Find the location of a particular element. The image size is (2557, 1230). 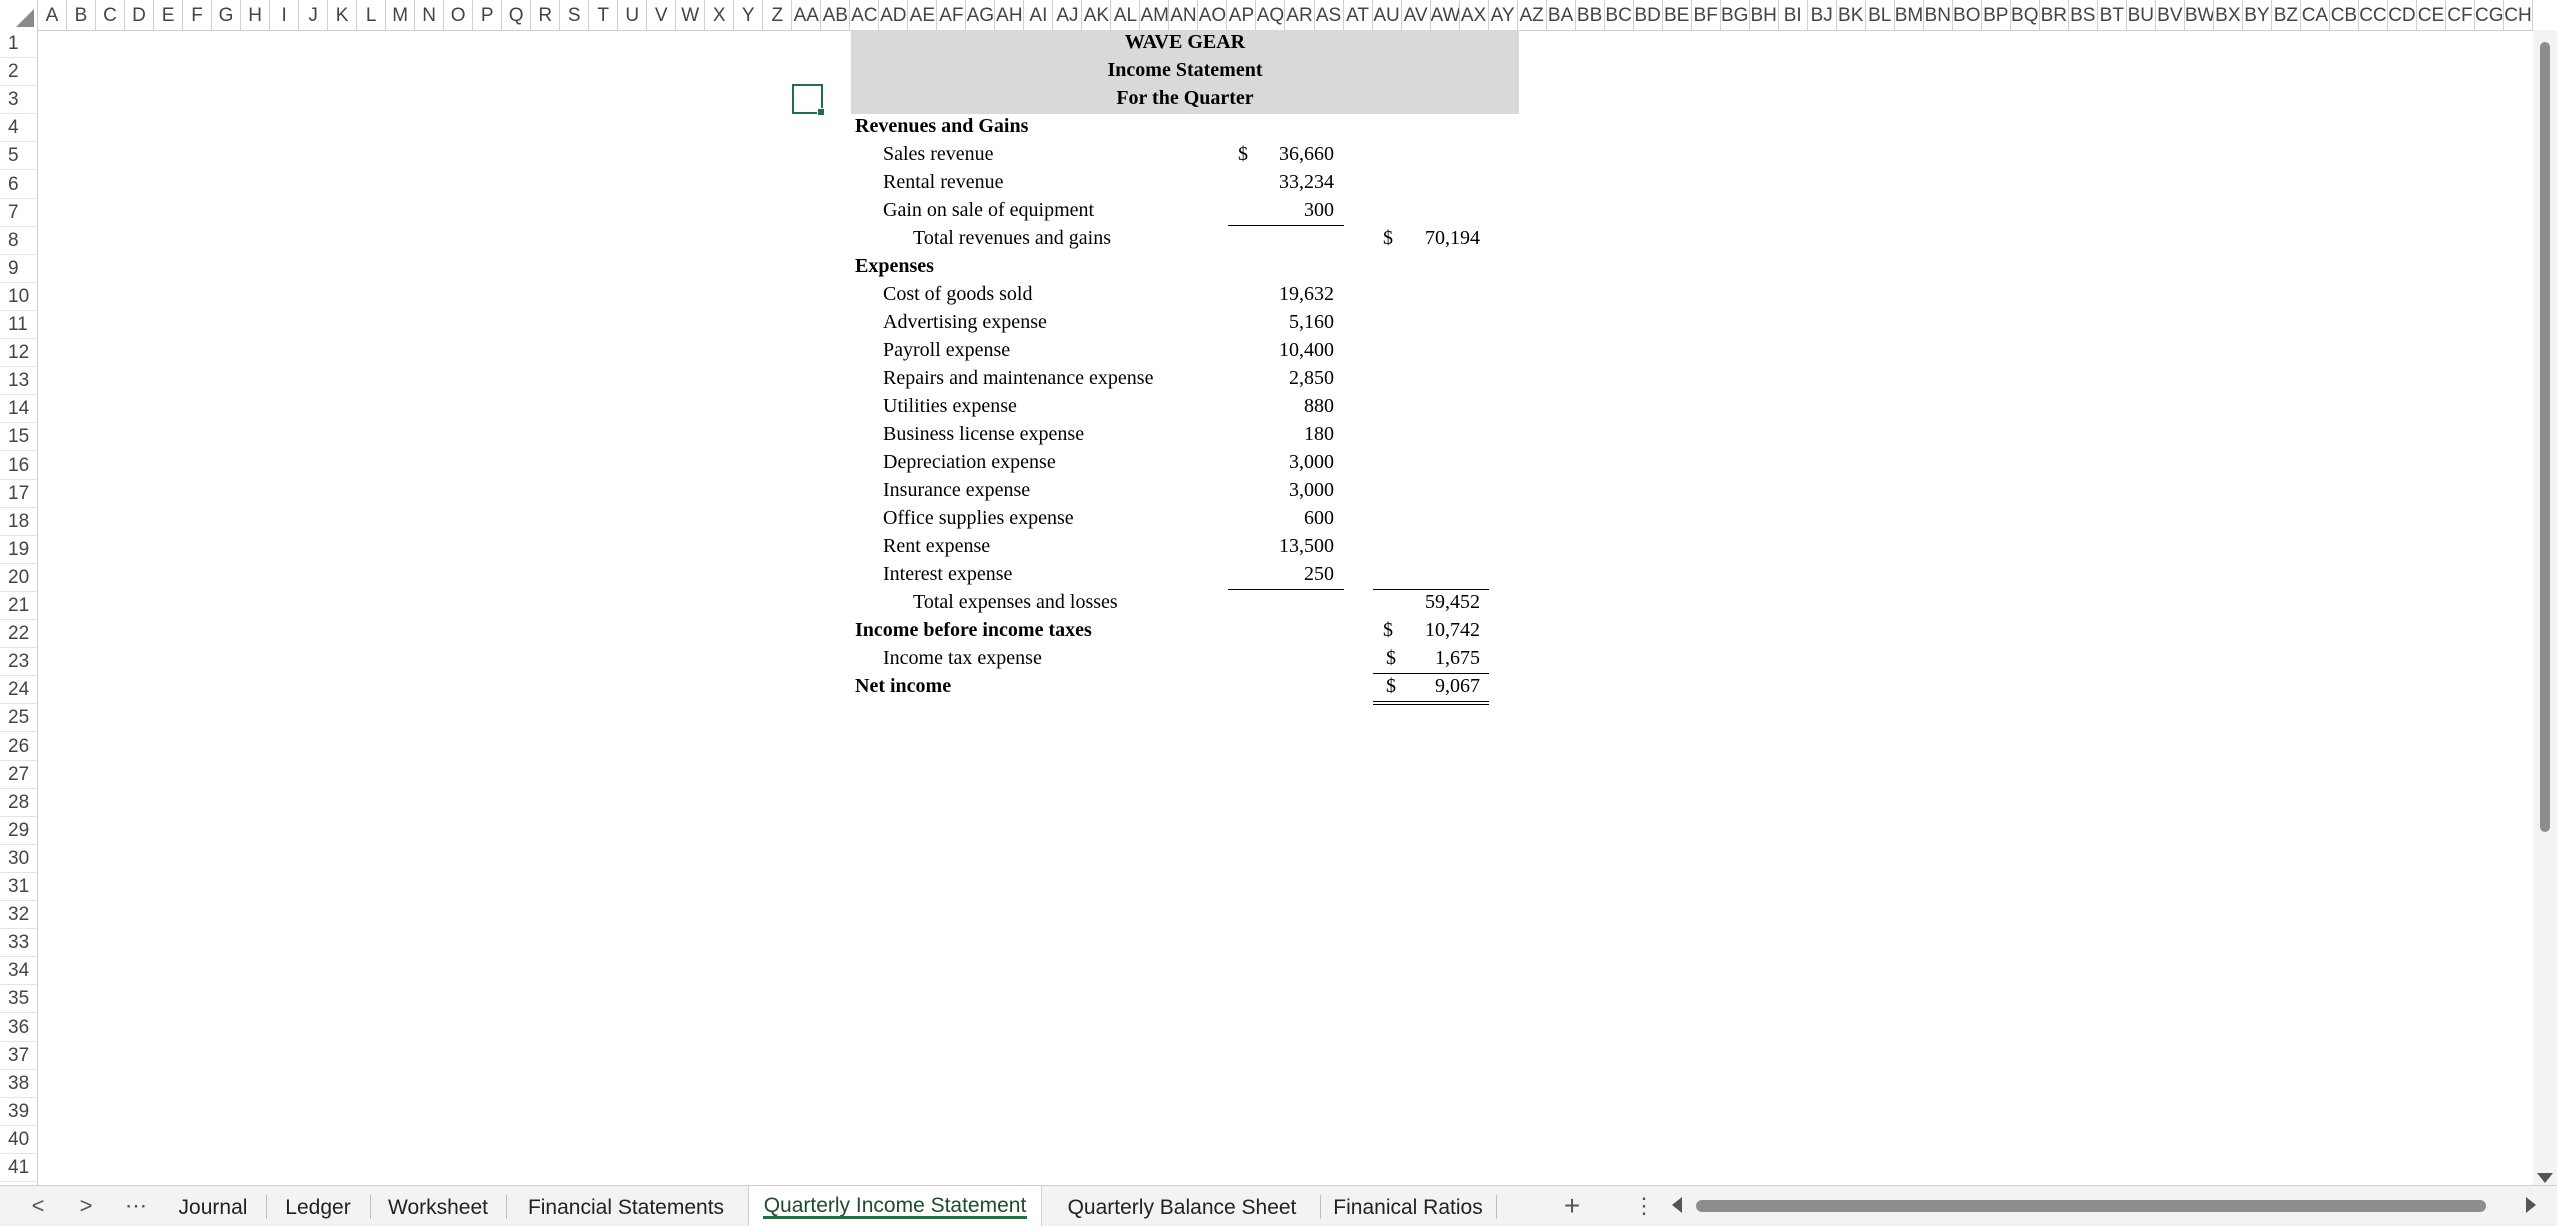

column-header: AB is located at coordinates (836, 15).